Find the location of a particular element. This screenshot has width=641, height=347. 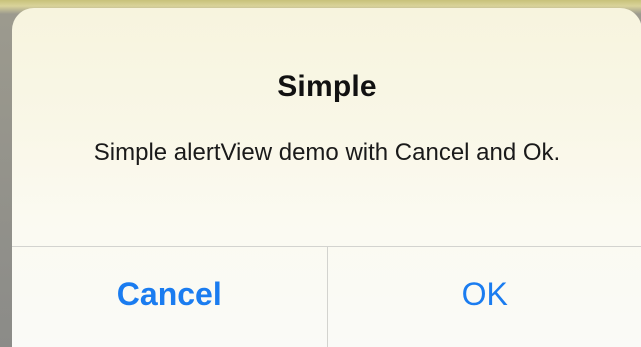

cancel-button: Cancel is located at coordinates (169, 297).